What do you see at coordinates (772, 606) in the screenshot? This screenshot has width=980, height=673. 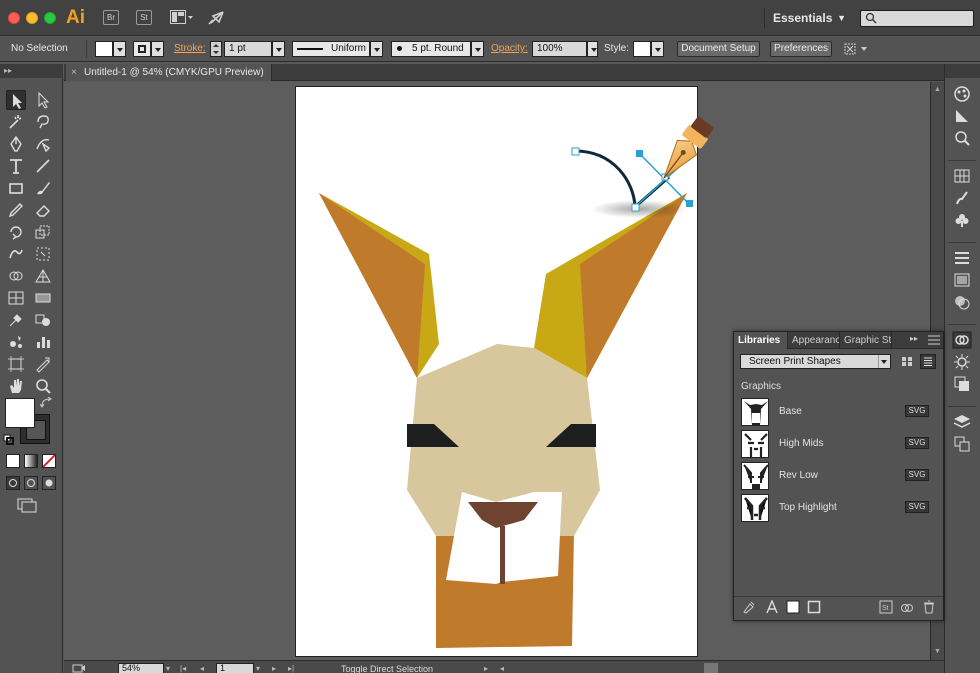 I see `add-character-style-button` at bounding box center [772, 606].